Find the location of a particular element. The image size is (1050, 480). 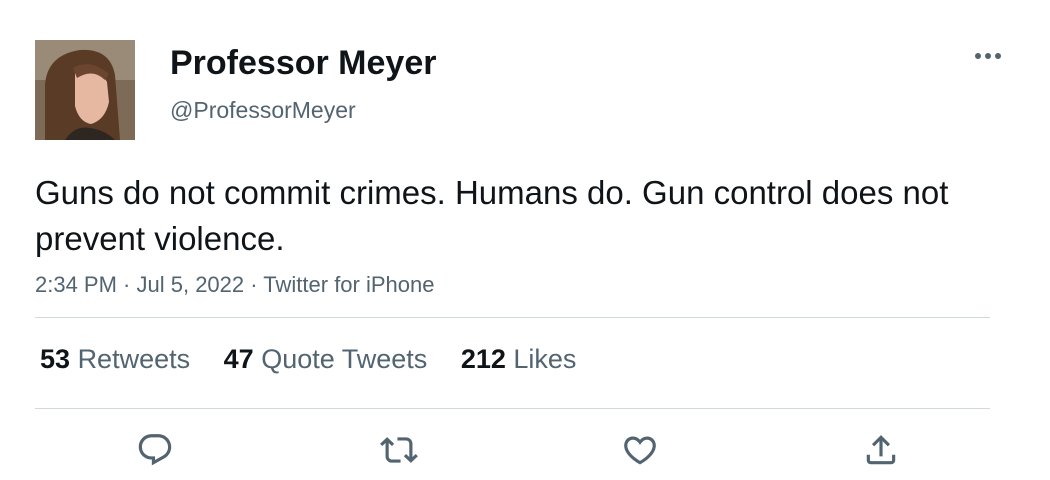

more-options-button is located at coordinates (988, 56).